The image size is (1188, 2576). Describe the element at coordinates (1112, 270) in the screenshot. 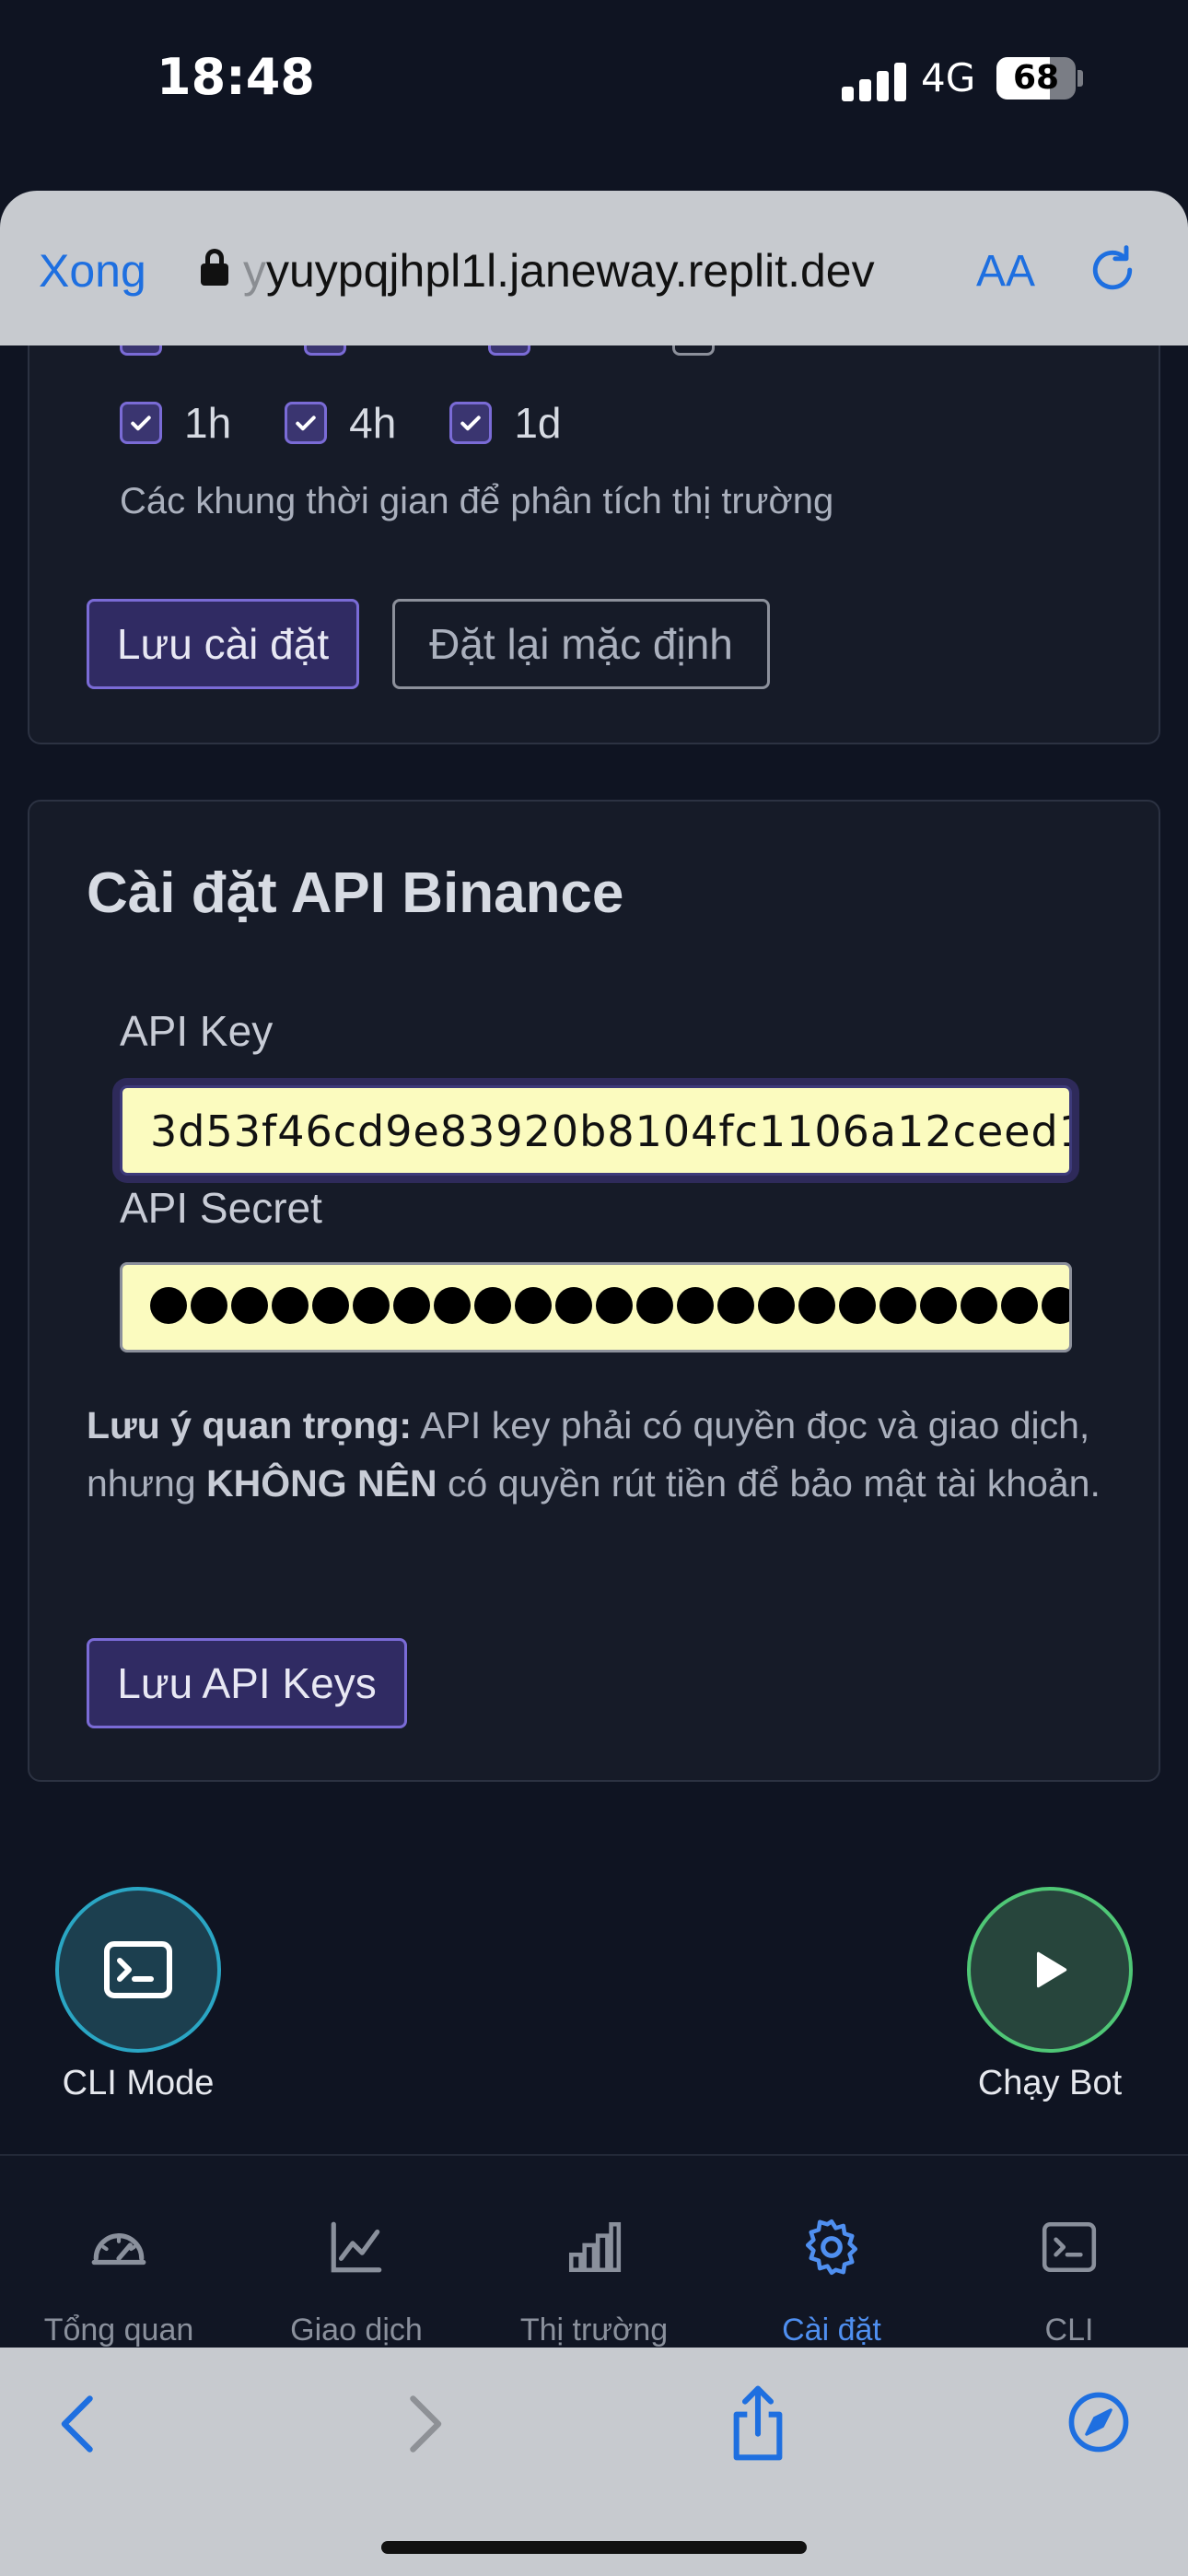

I see `reload-icon` at that location.